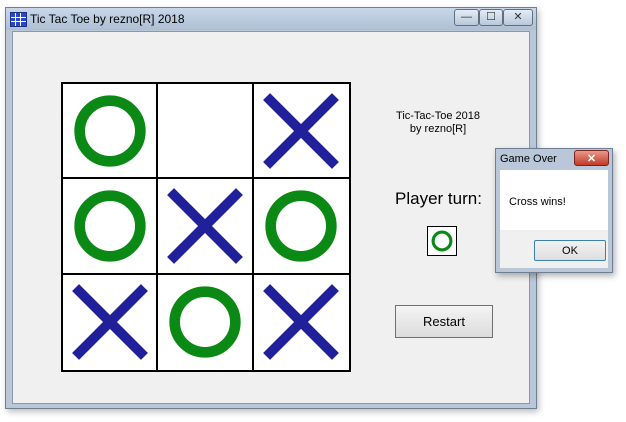 This screenshot has height=422, width=626. I want to click on restart-button: Restart, so click(444, 321).